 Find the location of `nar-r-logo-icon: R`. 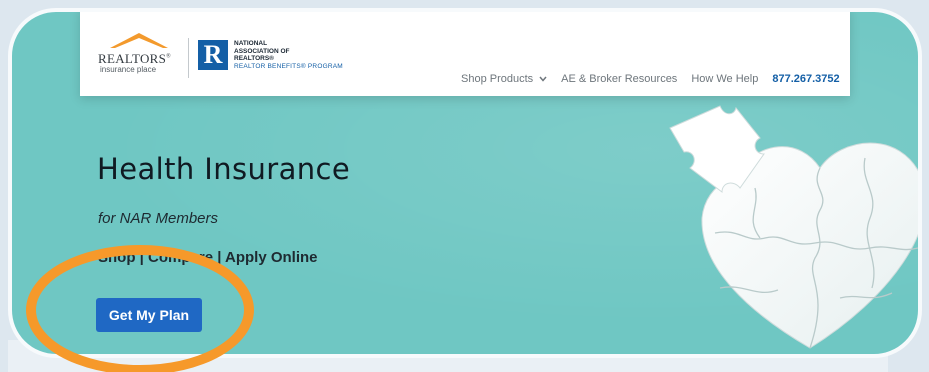

nar-r-logo-icon: R is located at coordinates (213, 55).